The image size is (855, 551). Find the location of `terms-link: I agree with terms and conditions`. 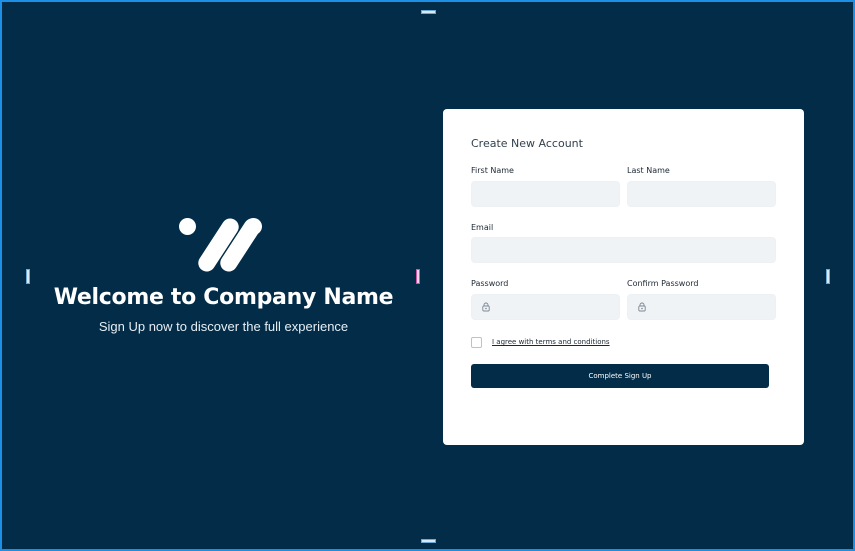

terms-link: I agree with terms and conditions is located at coordinates (551, 342).